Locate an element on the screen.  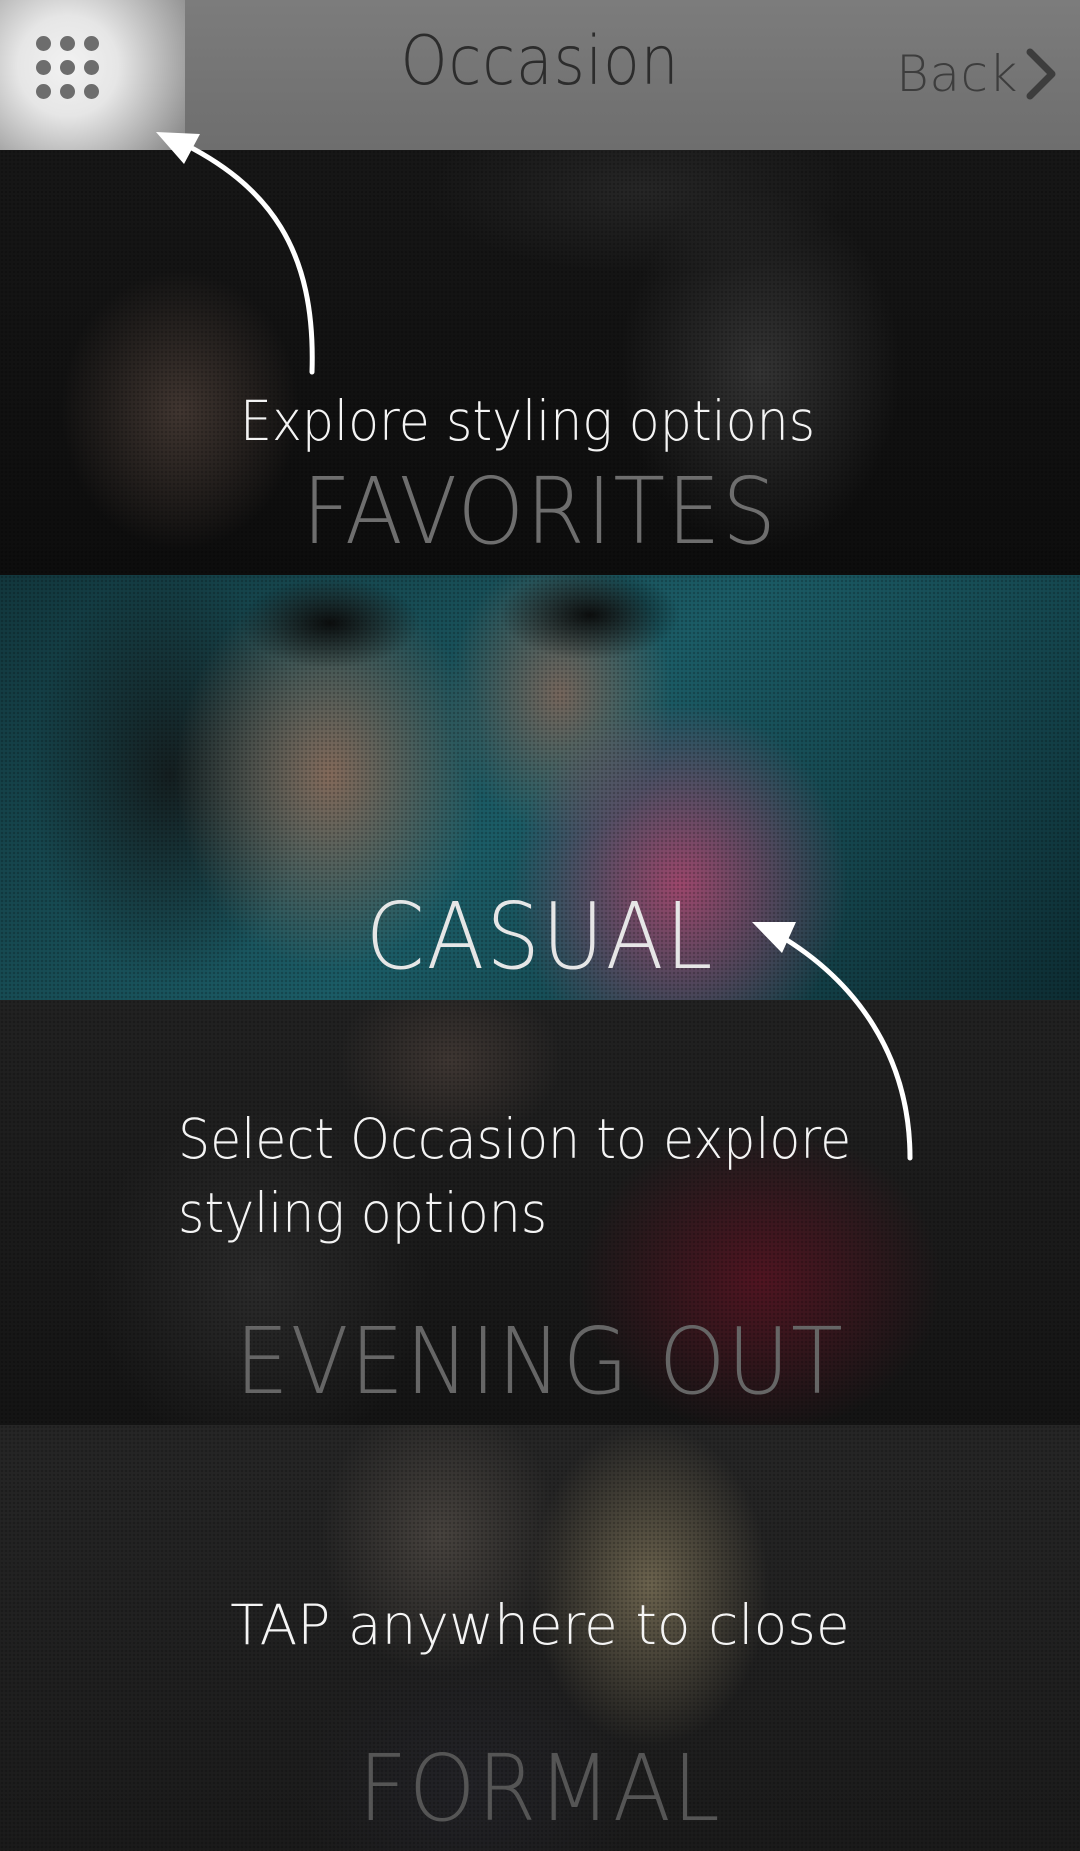
close-hint: TAP anywhere to close is located at coordinates (540, 1625).